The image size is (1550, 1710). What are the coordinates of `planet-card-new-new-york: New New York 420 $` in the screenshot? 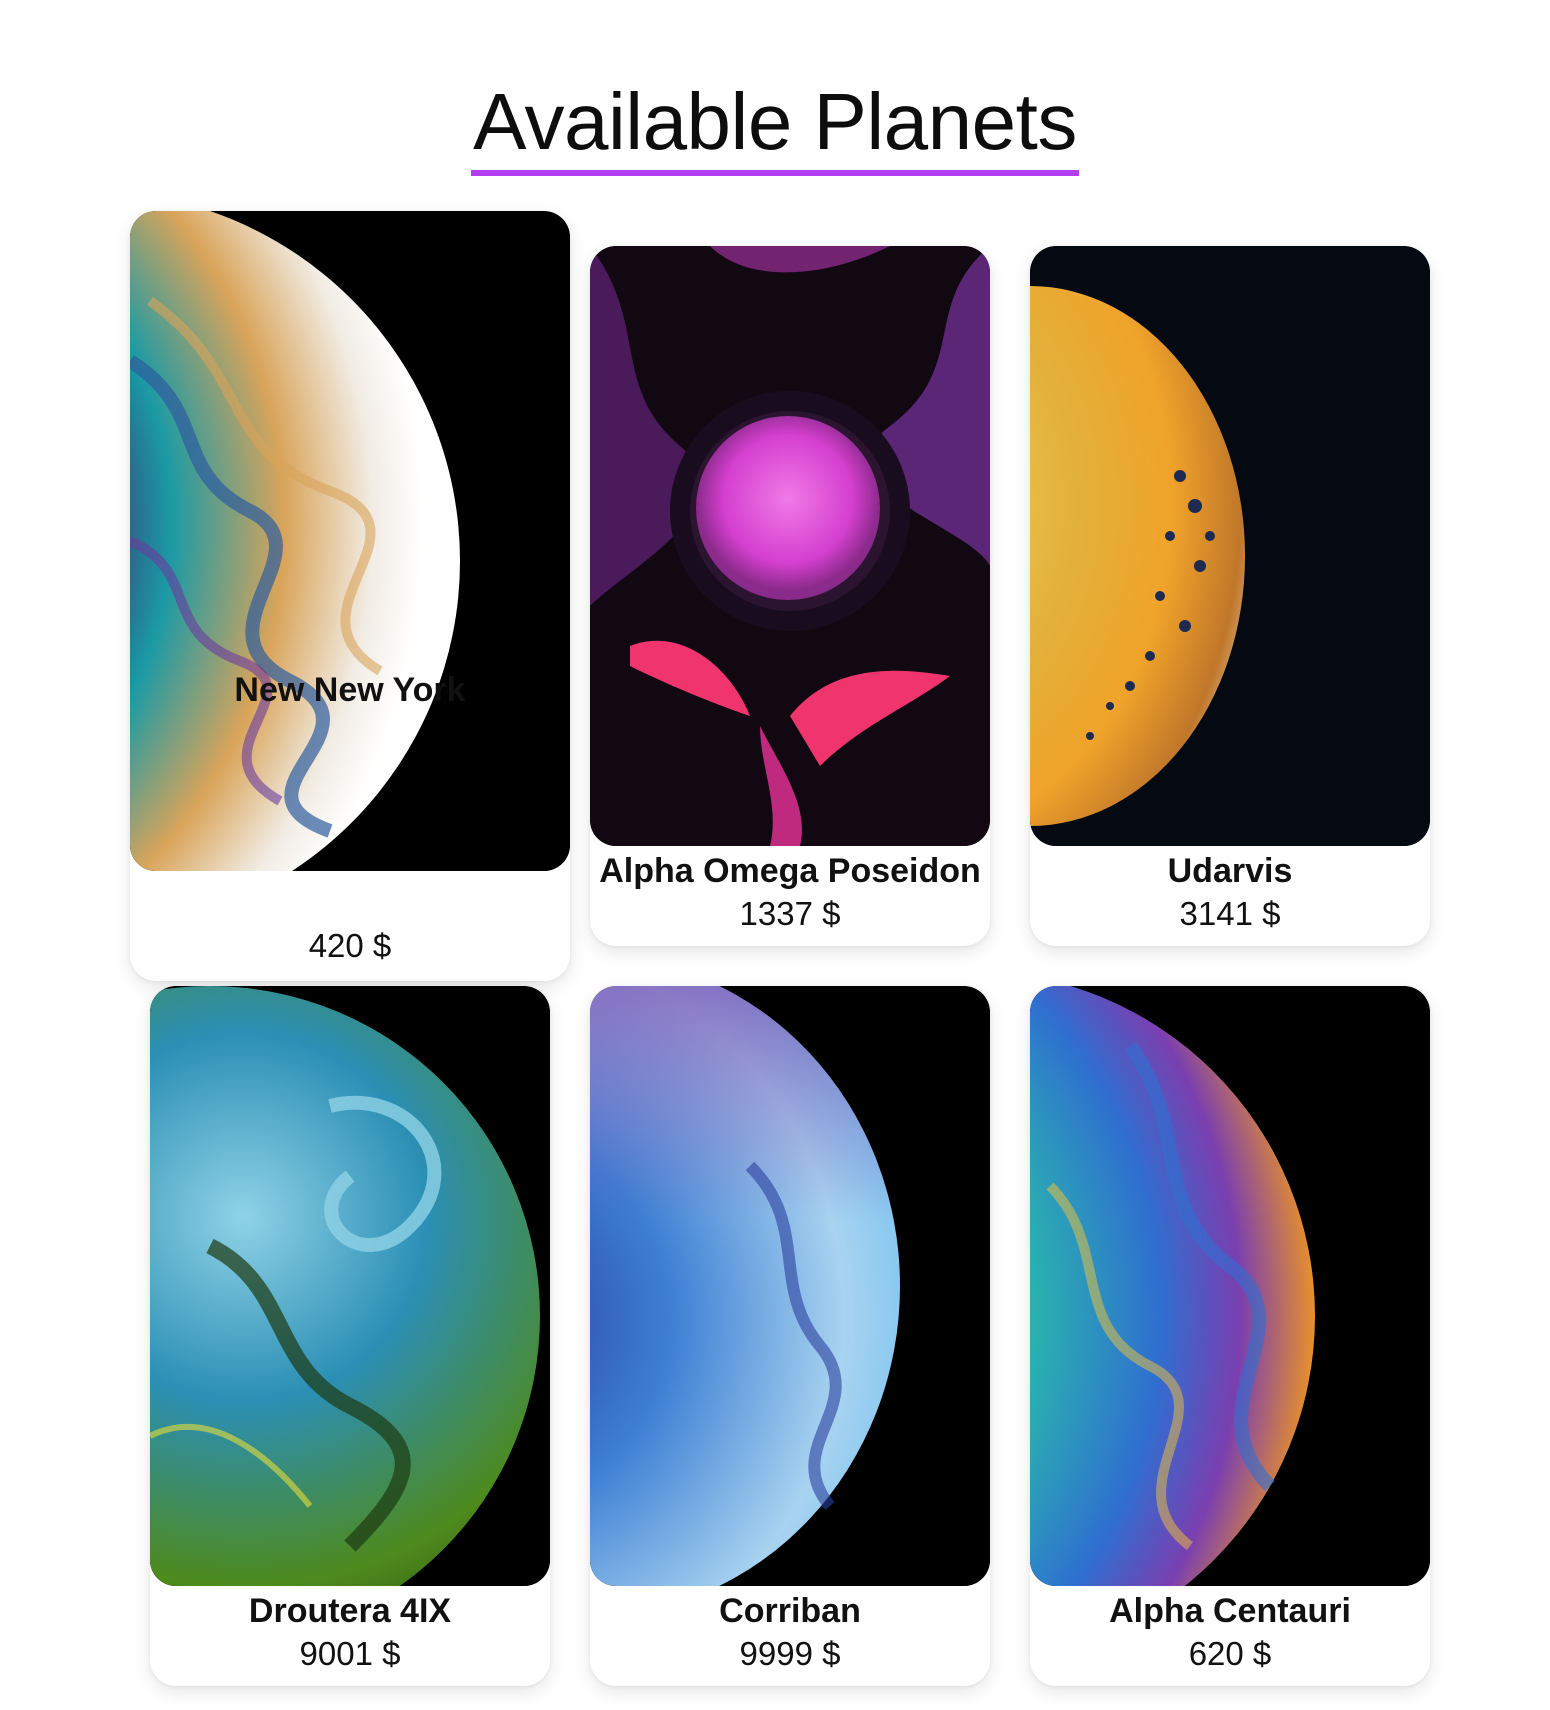 It's located at (350, 596).